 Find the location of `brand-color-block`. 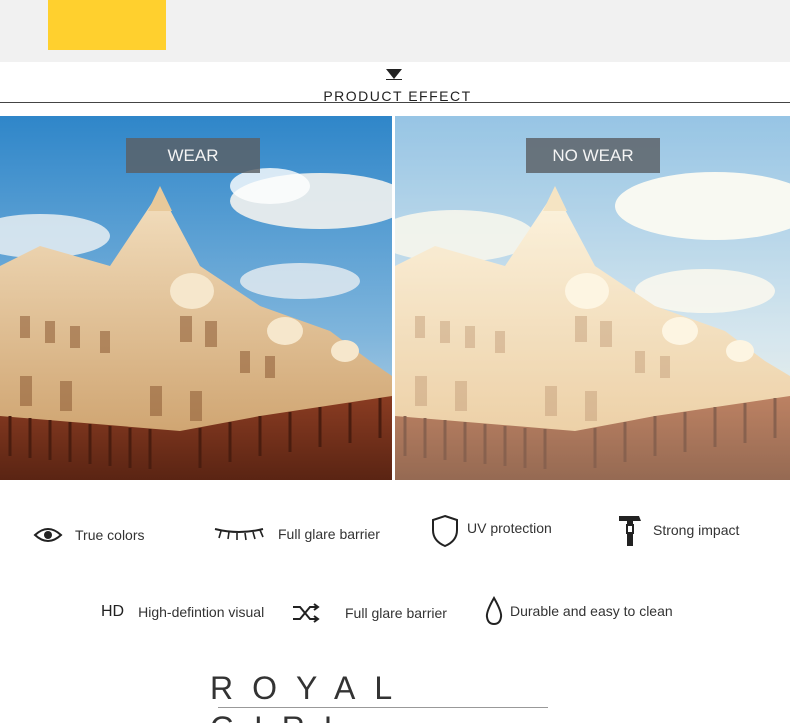

brand-color-block is located at coordinates (107, 25).